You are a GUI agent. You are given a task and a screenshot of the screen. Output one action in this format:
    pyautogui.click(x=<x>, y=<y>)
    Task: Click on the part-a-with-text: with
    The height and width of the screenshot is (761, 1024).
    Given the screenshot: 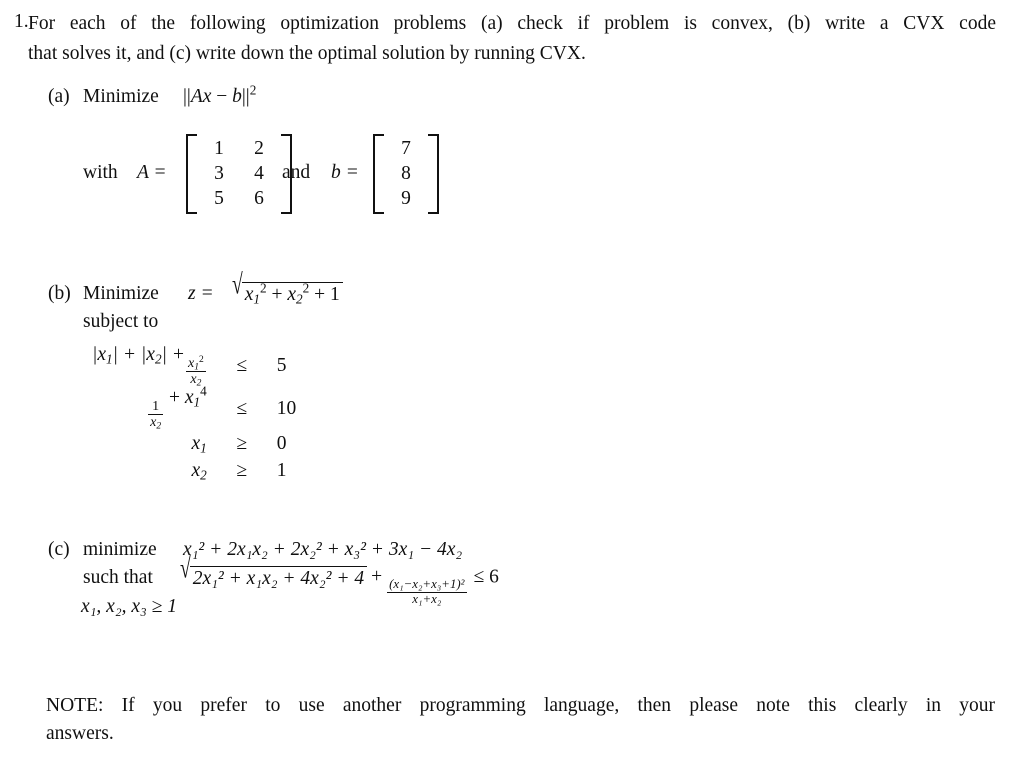 What is the action you would take?
    pyautogui.click(x=100, y=172)
    